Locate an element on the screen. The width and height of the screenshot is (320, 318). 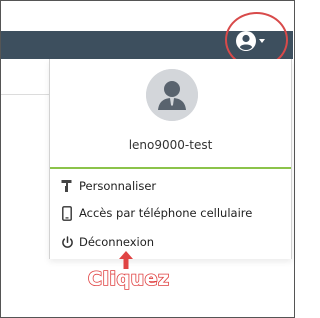
mobile-phone-icon is located at coordinates (67, 213).